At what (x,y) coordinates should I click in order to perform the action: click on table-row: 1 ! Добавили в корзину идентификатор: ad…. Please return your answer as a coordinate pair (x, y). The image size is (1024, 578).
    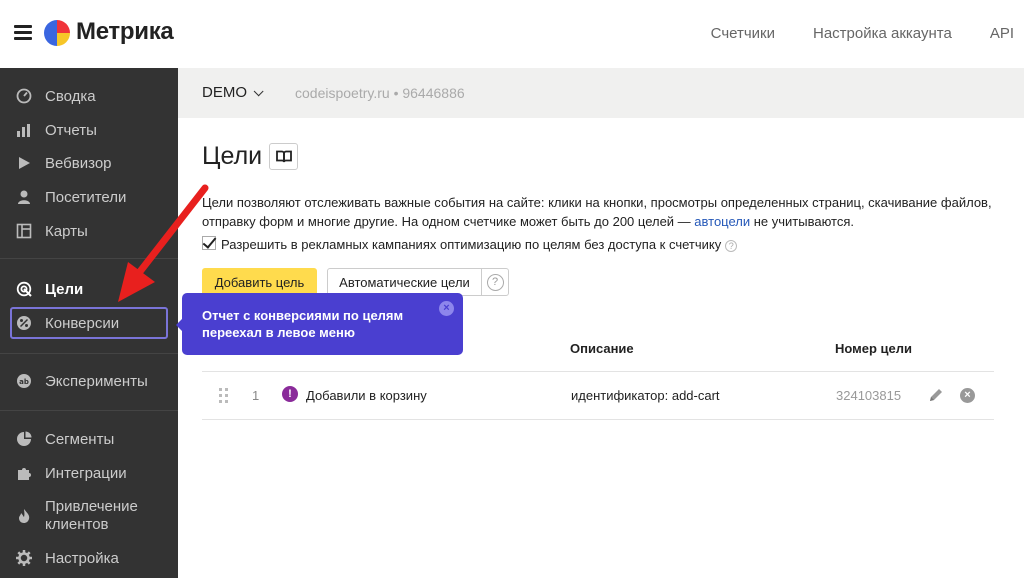
    Looking at the image, I should click on (598, 396).